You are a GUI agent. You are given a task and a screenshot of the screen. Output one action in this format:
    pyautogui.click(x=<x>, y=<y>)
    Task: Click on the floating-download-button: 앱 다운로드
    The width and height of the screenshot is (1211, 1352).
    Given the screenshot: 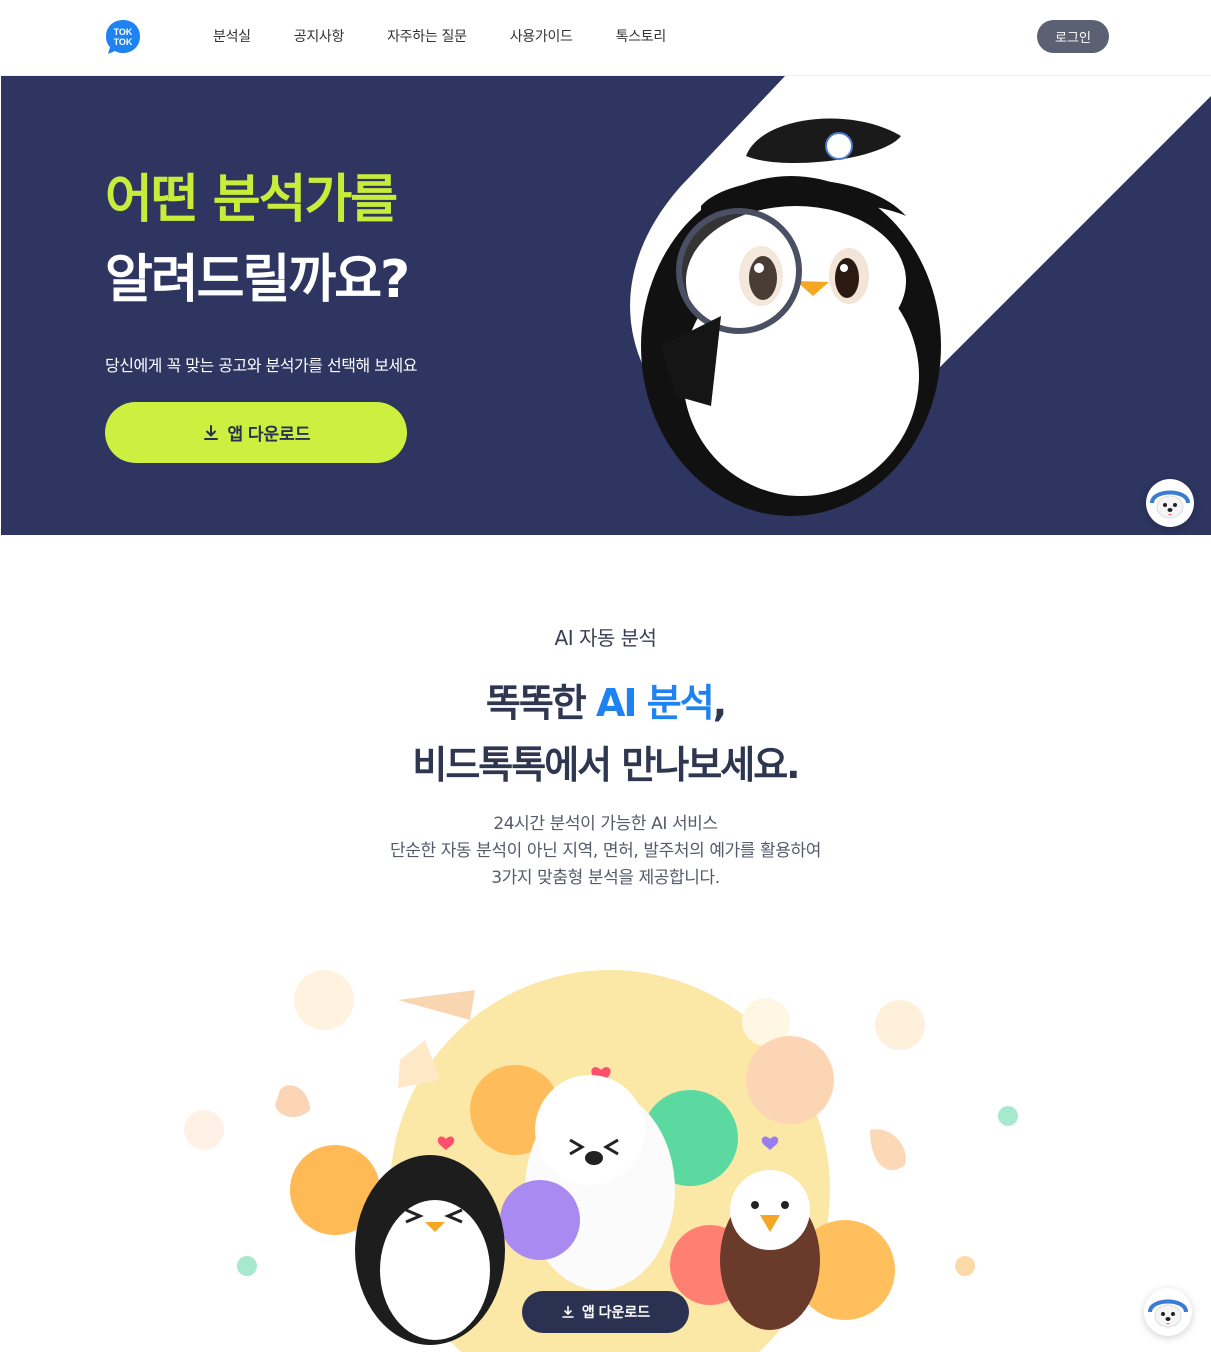 What is the action you would take?
    pyautogui.click(x=605, y=1312)
    